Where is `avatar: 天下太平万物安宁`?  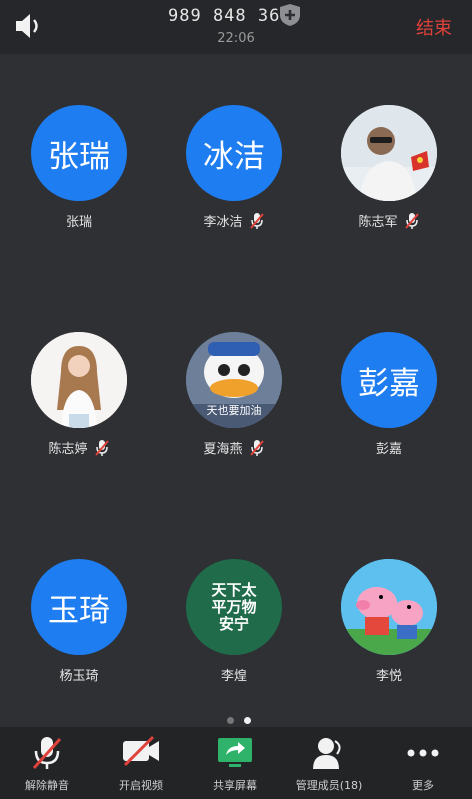
avatar: 天下太平万物安宁 is located at coordinates (234, 607).